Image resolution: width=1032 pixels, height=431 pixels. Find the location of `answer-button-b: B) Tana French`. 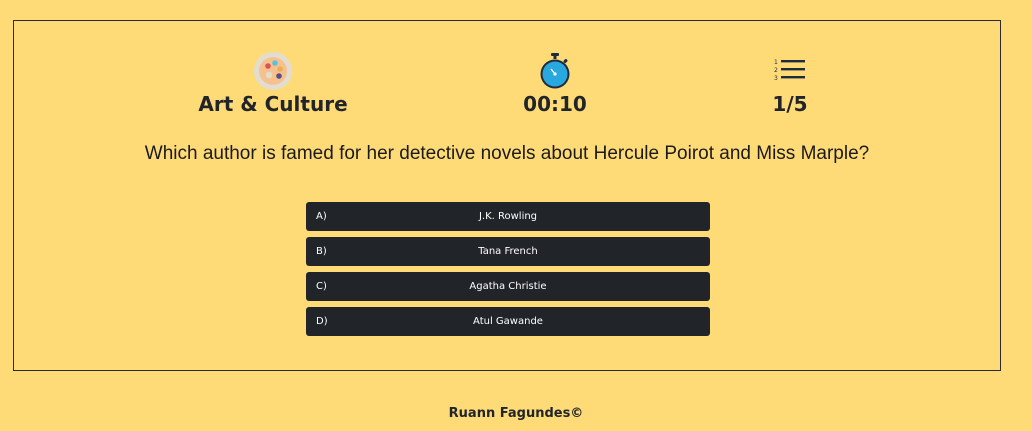

answer-button-b: B) Tana French is located at coordinates (508, 251).